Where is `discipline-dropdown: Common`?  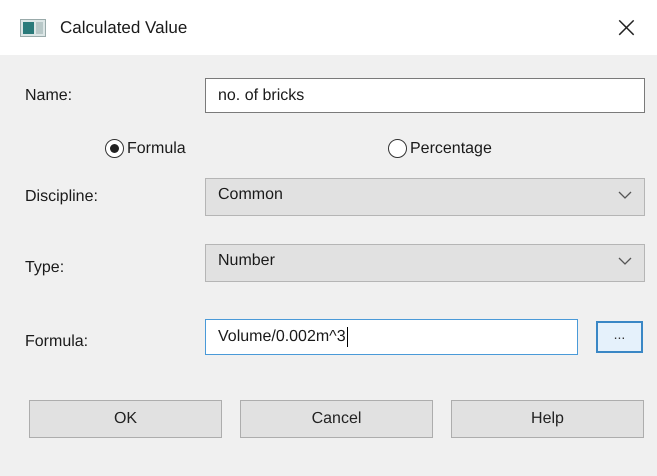
discipline-dropdown: Common is located at coordinates (425, 197).